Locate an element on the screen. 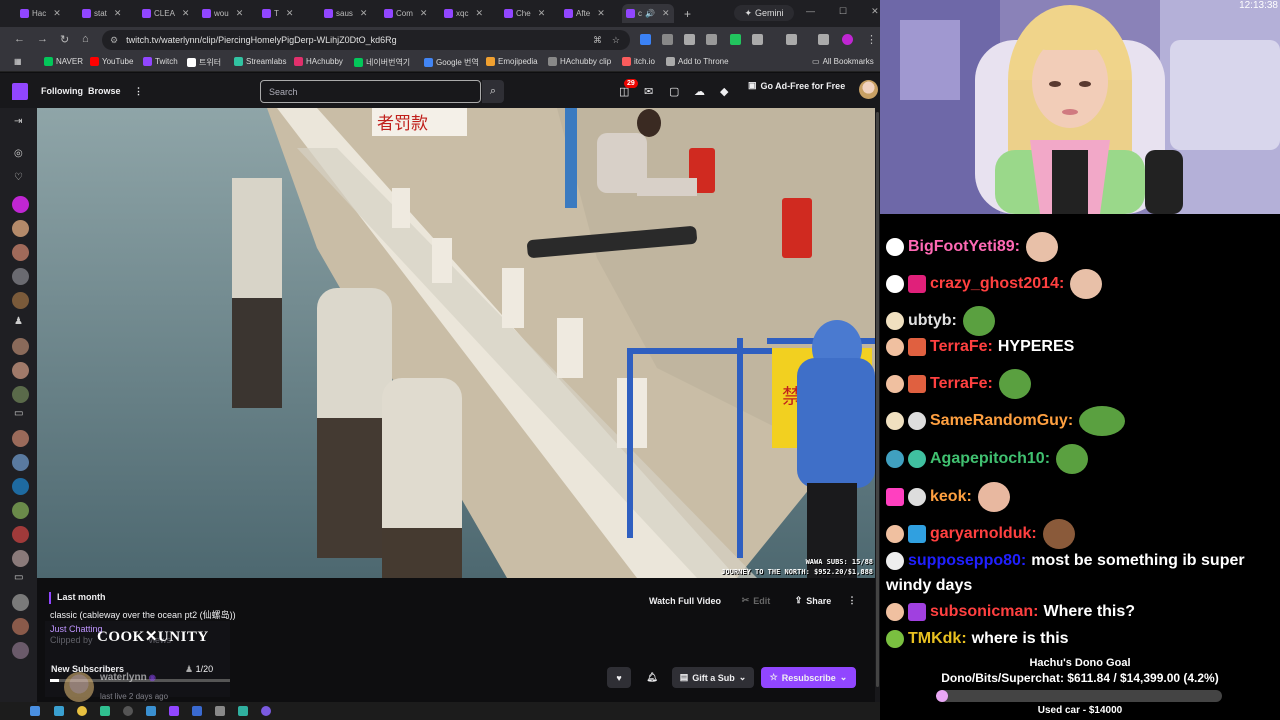  bits-icon: ◆ is located at coordinates (724, 91).